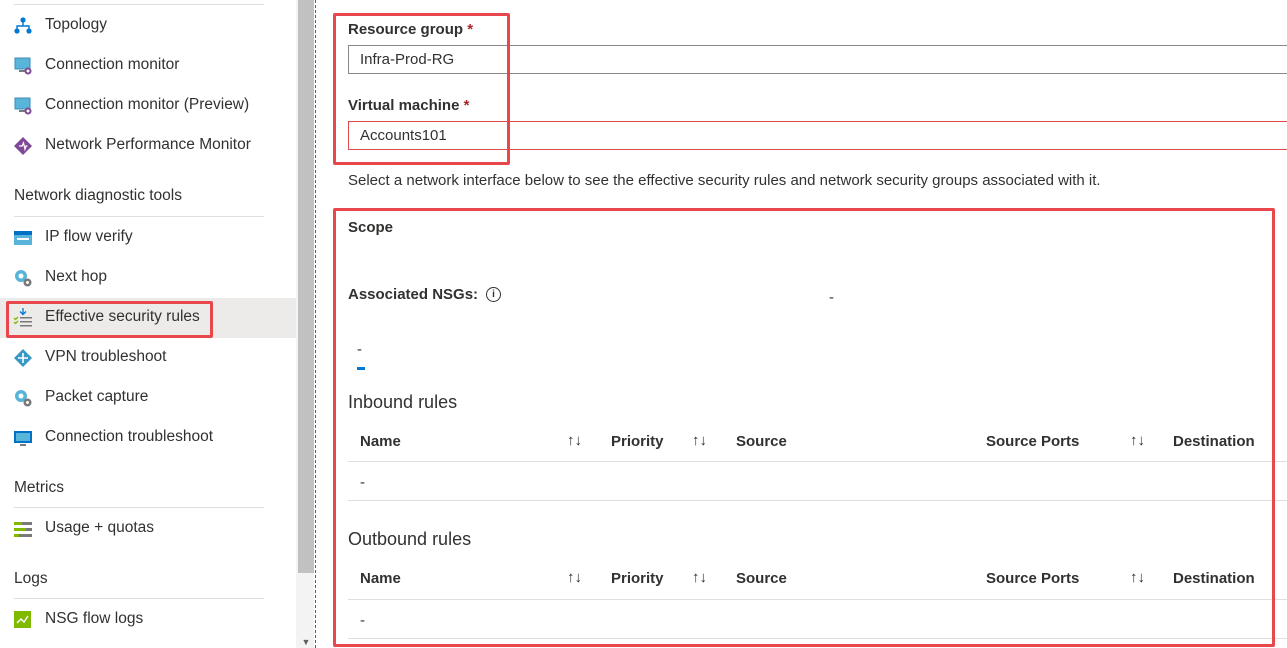 This screenshot has height=648, width=1287. I want to click on virtual-machine-label: Virtual machine *, so click(408, 105).